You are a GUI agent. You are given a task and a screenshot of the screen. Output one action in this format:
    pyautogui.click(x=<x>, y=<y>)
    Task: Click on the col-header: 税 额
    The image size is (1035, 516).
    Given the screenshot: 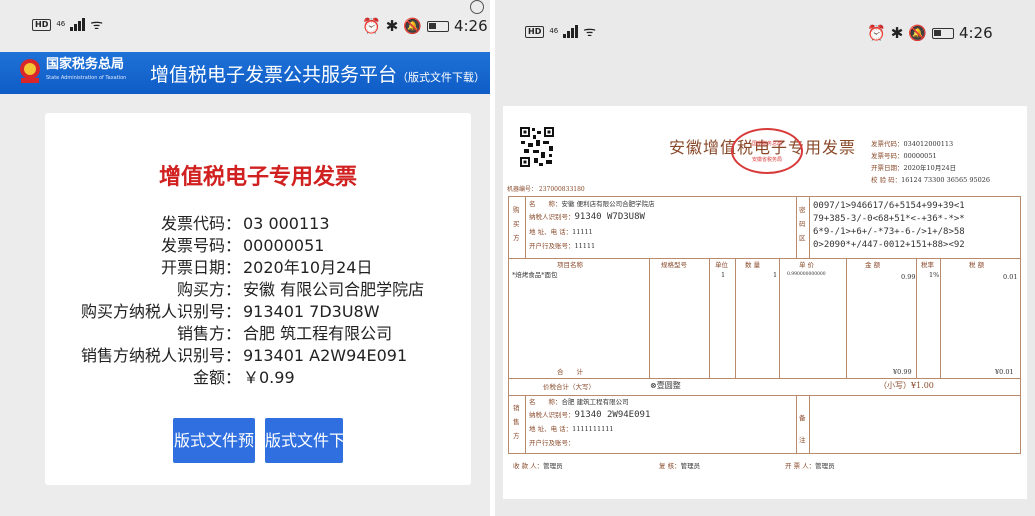 What is the action you would take?
    pyautogui.click(x=977, y=265)
    